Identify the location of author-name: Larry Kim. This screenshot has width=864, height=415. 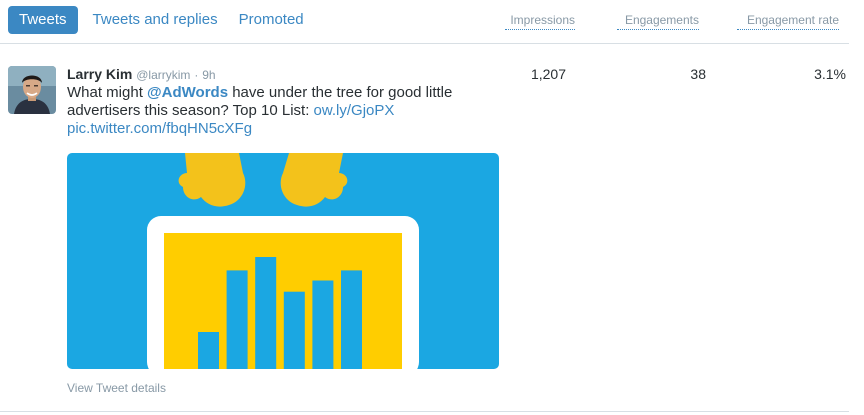
(99, 74).